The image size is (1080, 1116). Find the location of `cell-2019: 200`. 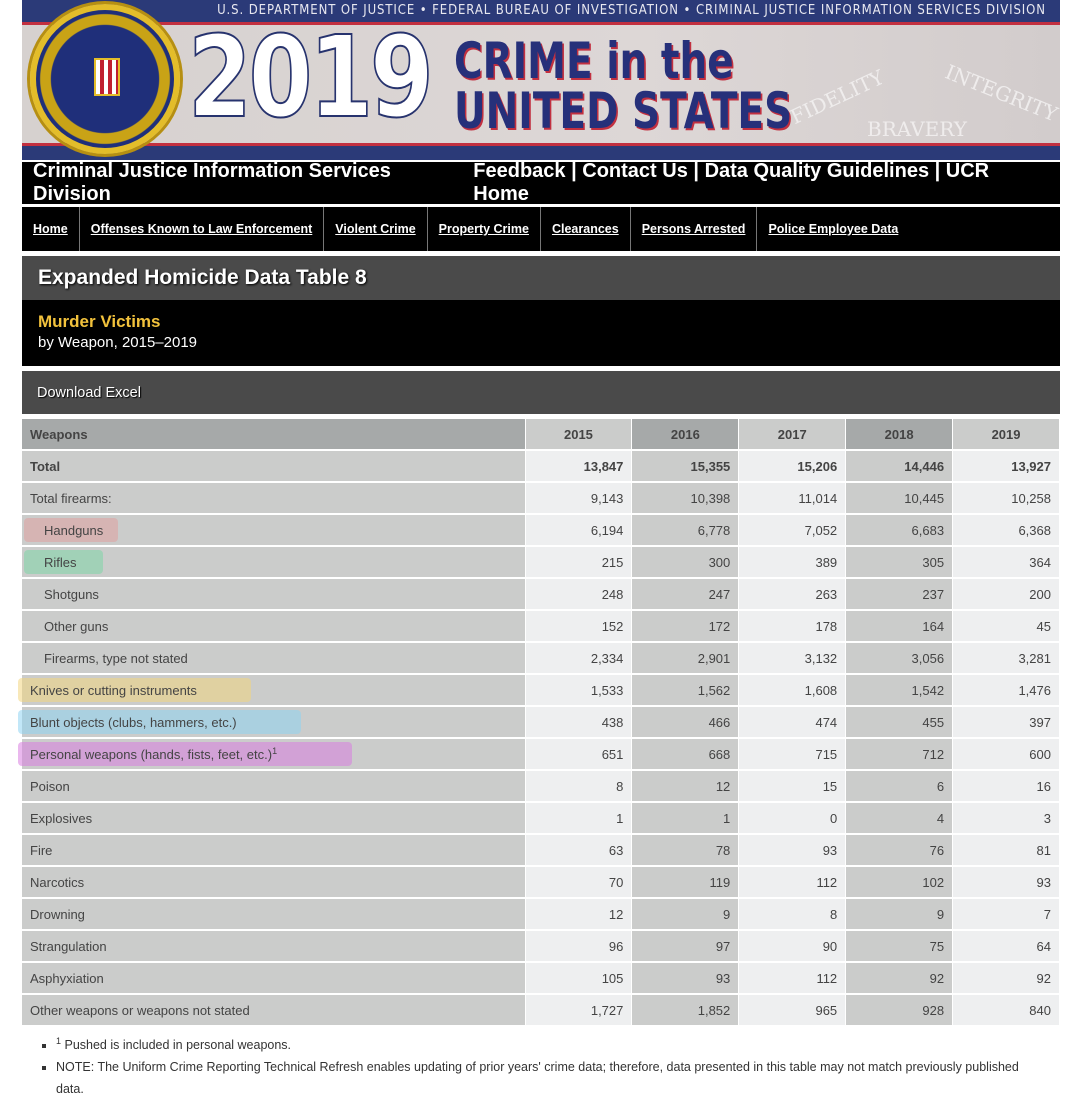

cell-2019: 200 is located at coordinates (1006, 594).